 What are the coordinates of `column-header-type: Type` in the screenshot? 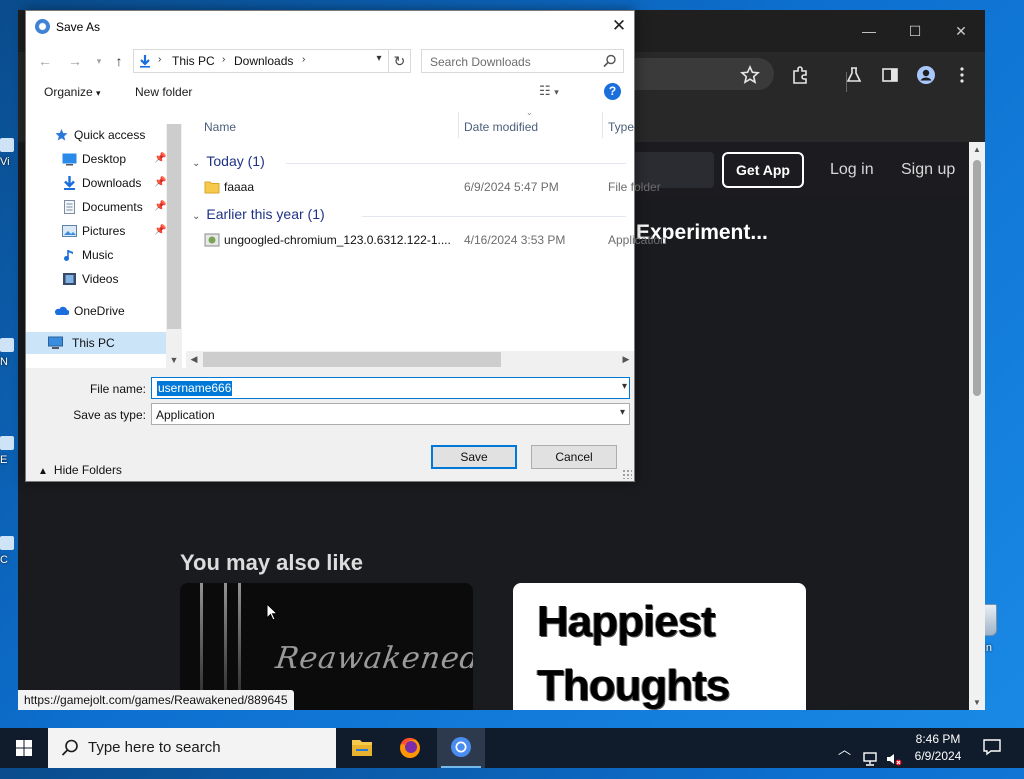 It's located at (621, 127).